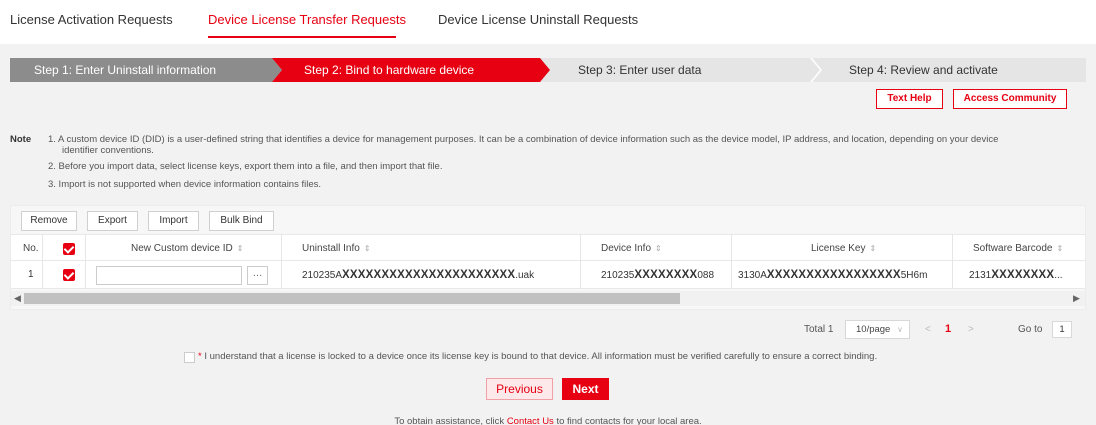 The image size is (1096, 425). Describe the element at coordinates (706, 275) in the screenshot. I see `device-suffix: 088` at that location.